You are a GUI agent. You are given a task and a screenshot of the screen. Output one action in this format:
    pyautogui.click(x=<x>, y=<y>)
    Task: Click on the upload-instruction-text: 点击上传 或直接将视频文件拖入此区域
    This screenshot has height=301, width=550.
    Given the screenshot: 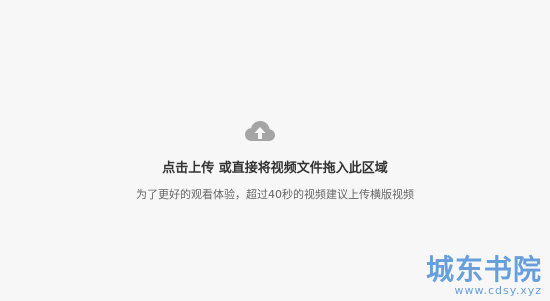 What is the action you would take?
    pyautogui.click(x=275, y=168)
    